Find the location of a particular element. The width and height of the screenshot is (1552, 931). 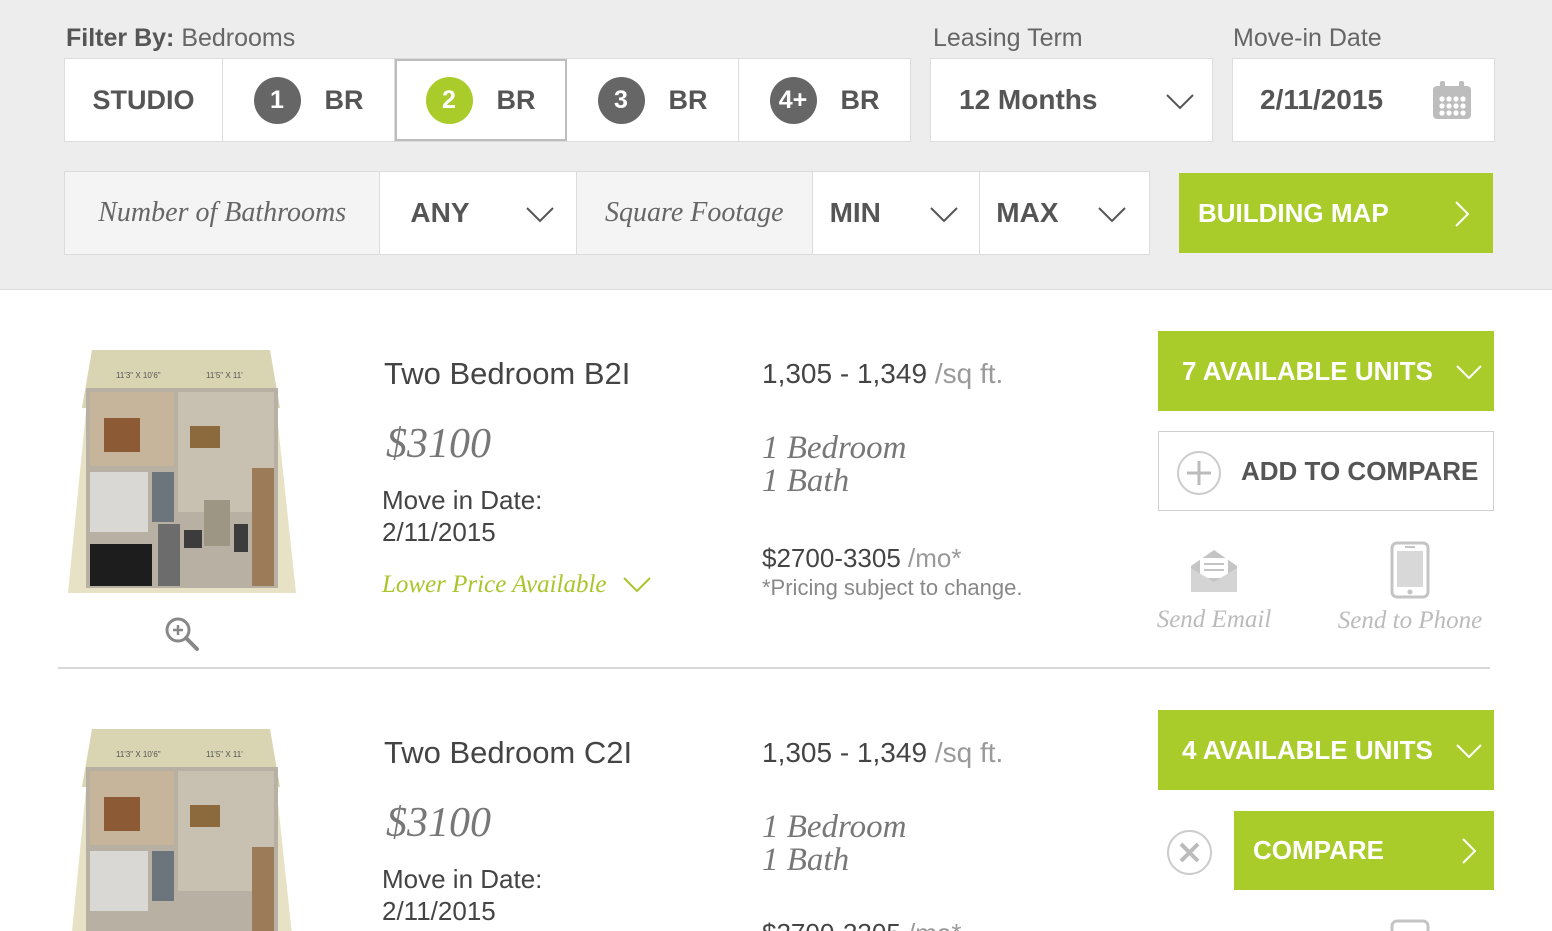

remove-compare-icon is located at coordinates (1189, 852).